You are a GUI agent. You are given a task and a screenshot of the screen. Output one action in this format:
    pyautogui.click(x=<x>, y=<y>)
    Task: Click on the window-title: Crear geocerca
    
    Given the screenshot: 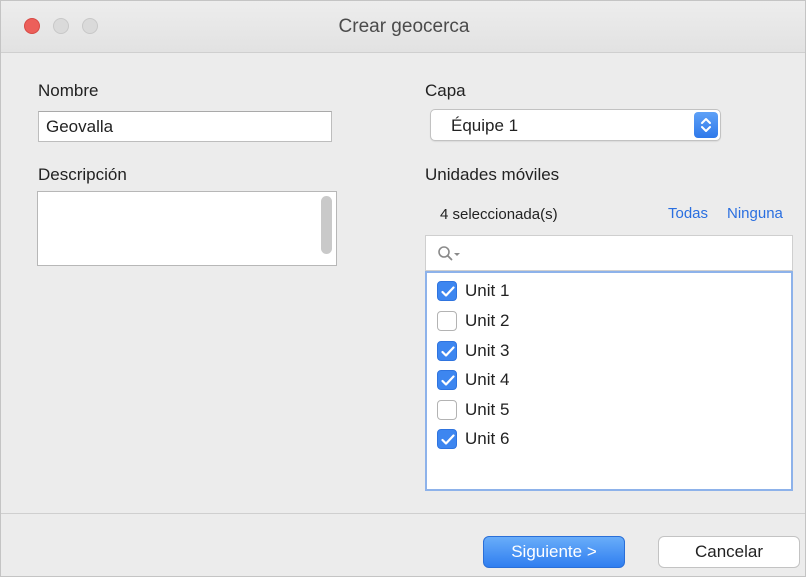 What is the action you would take?
    pyautogui.click(x=404, y=26)
    